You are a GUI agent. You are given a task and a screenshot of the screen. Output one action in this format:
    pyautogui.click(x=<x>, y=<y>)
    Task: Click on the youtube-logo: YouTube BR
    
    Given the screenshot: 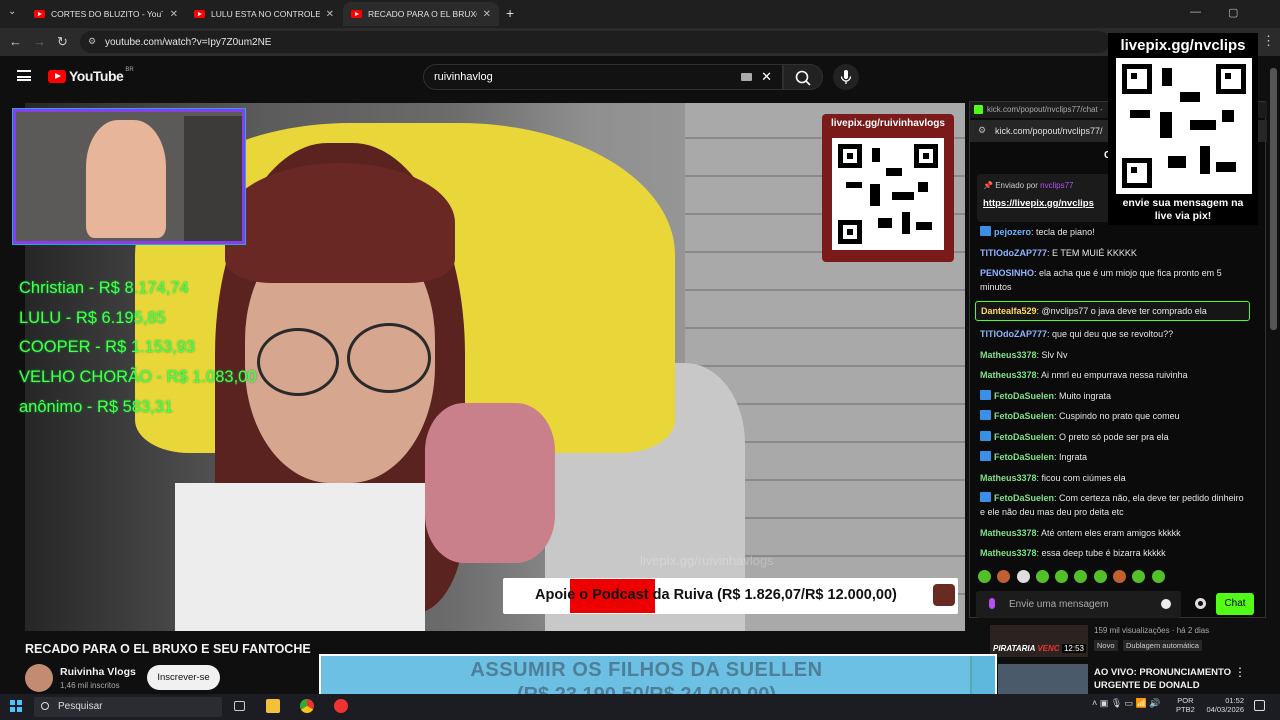 What is the action you would take?
    pyautogui.click(x=91, y=75)
    